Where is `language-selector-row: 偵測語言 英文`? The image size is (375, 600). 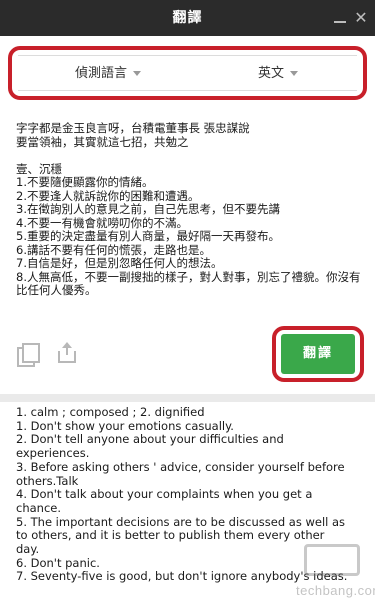
language-selector-row: 偵測語言 英文 is located at coordinates (187, 73).